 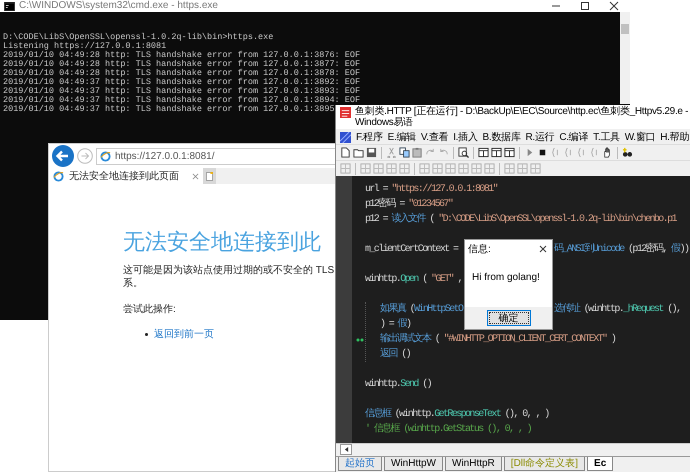 I want to click on explanation-text: 系。, so click(x=133, y=283).